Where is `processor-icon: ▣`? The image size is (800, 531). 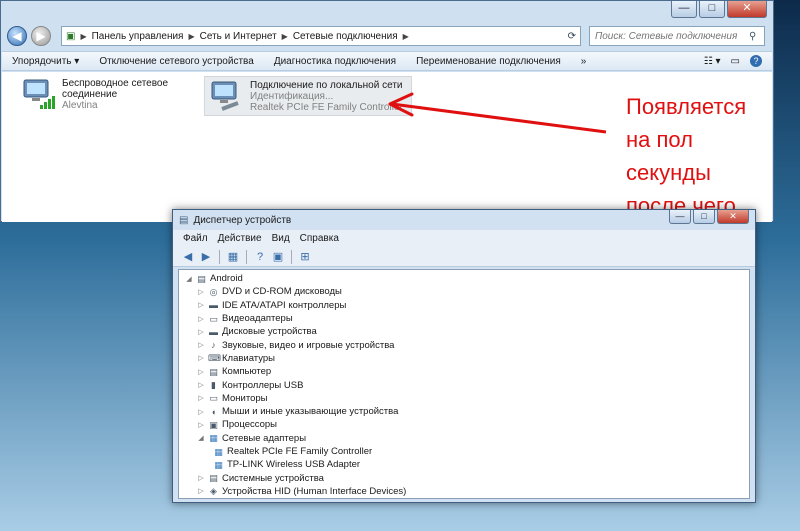
processor-icon: ▣ is located at coordinates (213, 424).